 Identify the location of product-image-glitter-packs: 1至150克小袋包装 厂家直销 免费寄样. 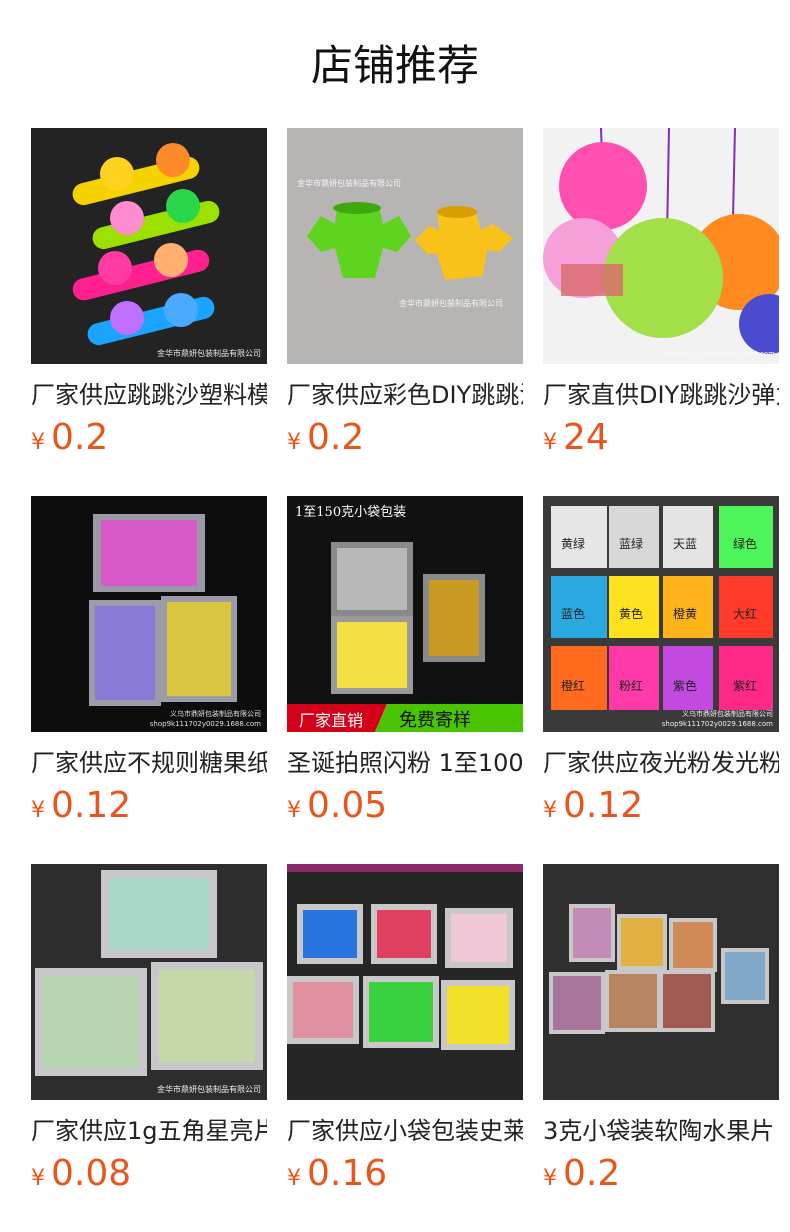
(405, 614).